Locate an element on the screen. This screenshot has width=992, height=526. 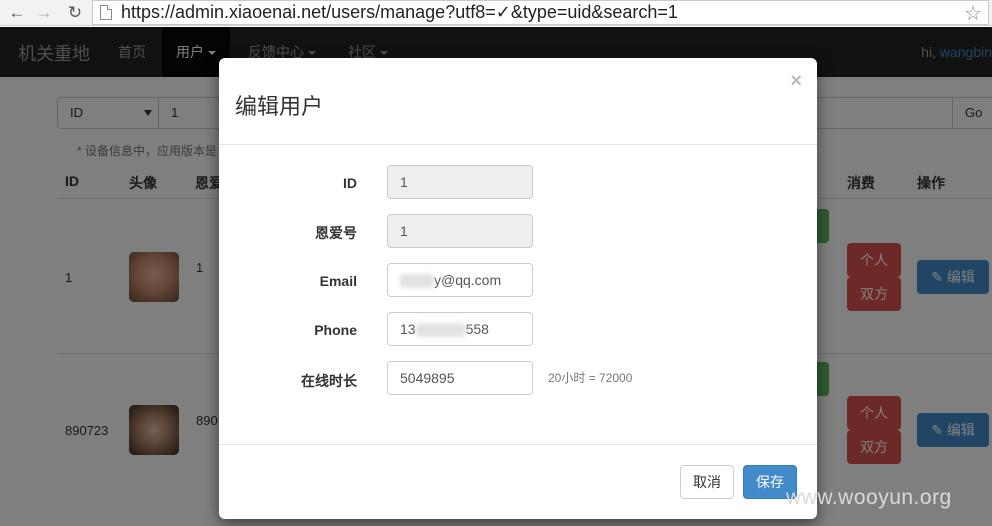
close-icon: × is located at coordinates (796, 81).